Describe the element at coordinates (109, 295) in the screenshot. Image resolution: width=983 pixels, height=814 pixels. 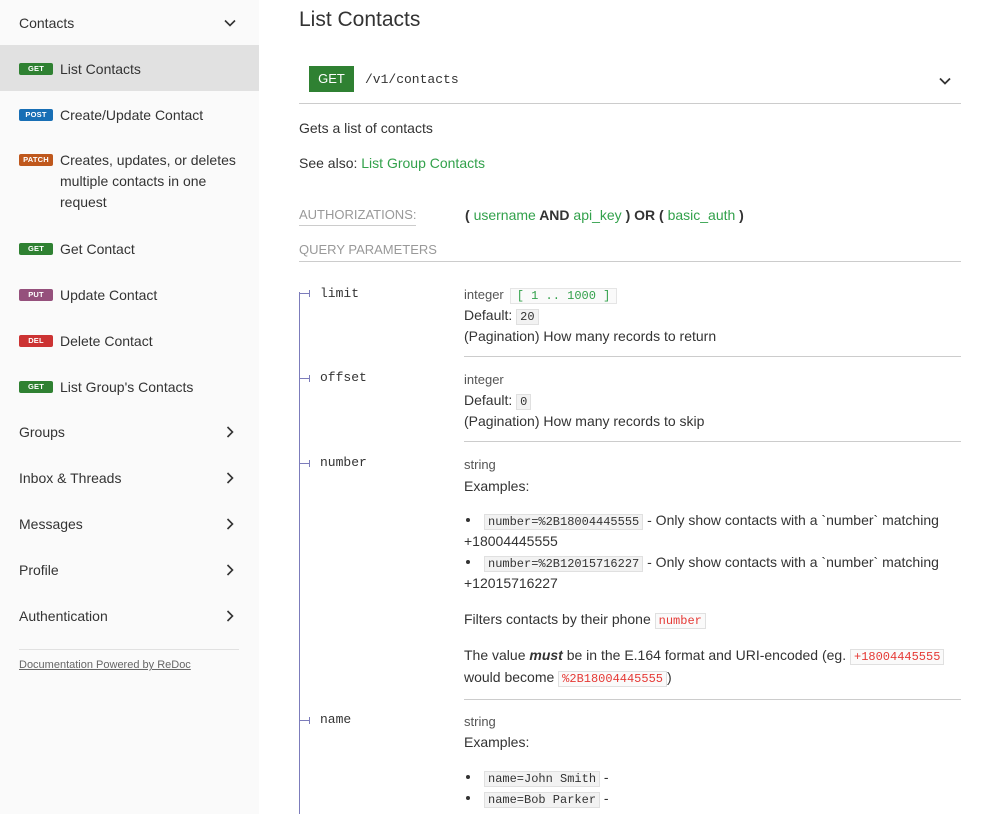
I see `sidebar-item-label: Update Contact` at that location.